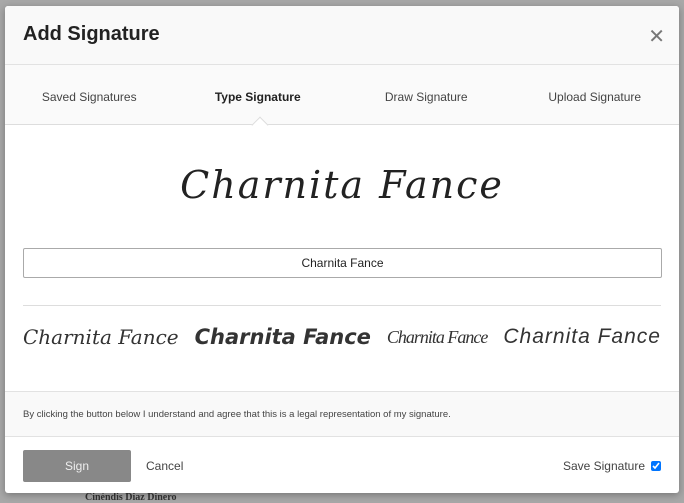 This screenshot has height=503, width=684. What do you see at coordinates (342, 35) in the screenshot?
I see `dialog-header: Add Signature ✕` at bounding box center [342, 35].